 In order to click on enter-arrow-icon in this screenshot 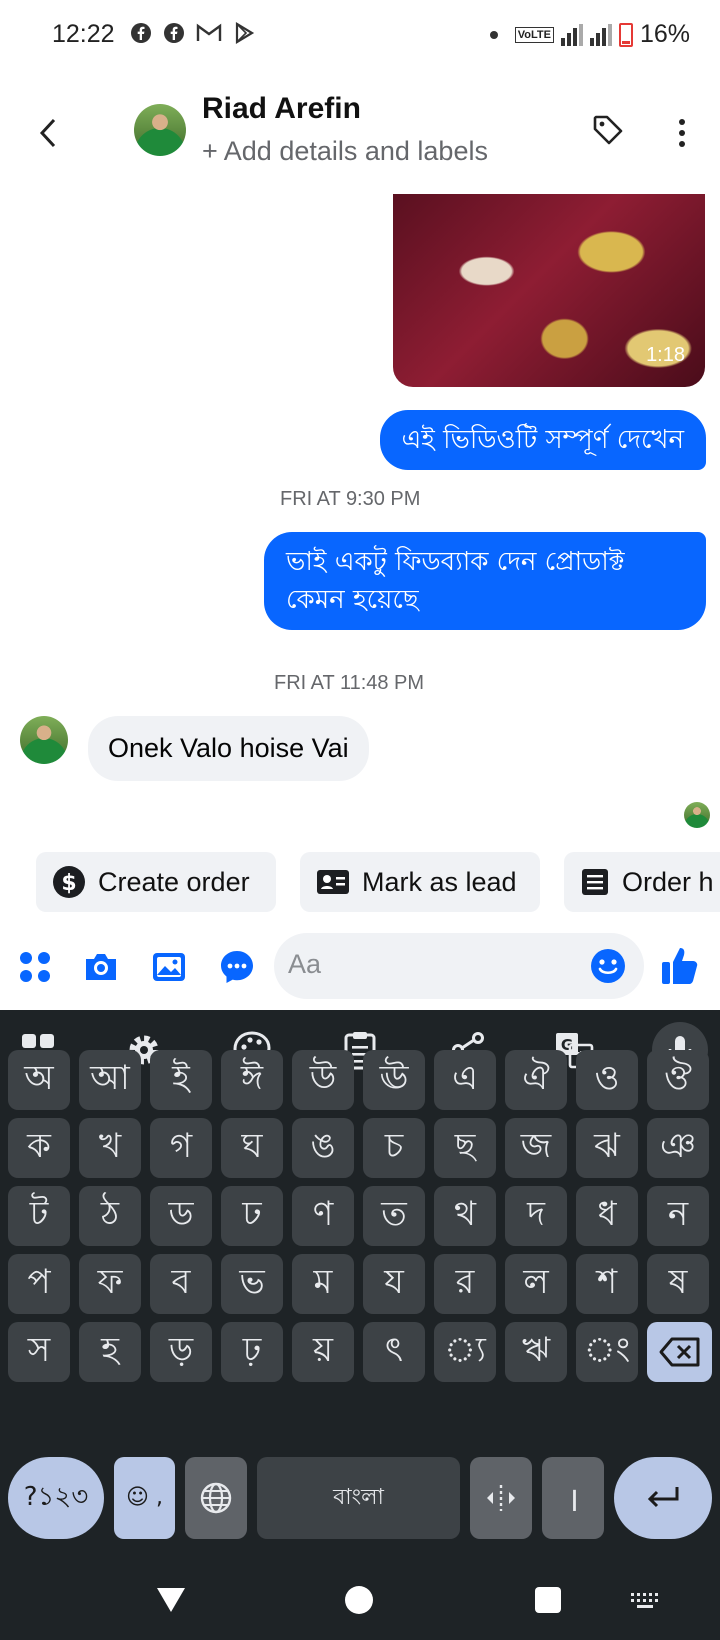, I will do `click(663, 1497)`.